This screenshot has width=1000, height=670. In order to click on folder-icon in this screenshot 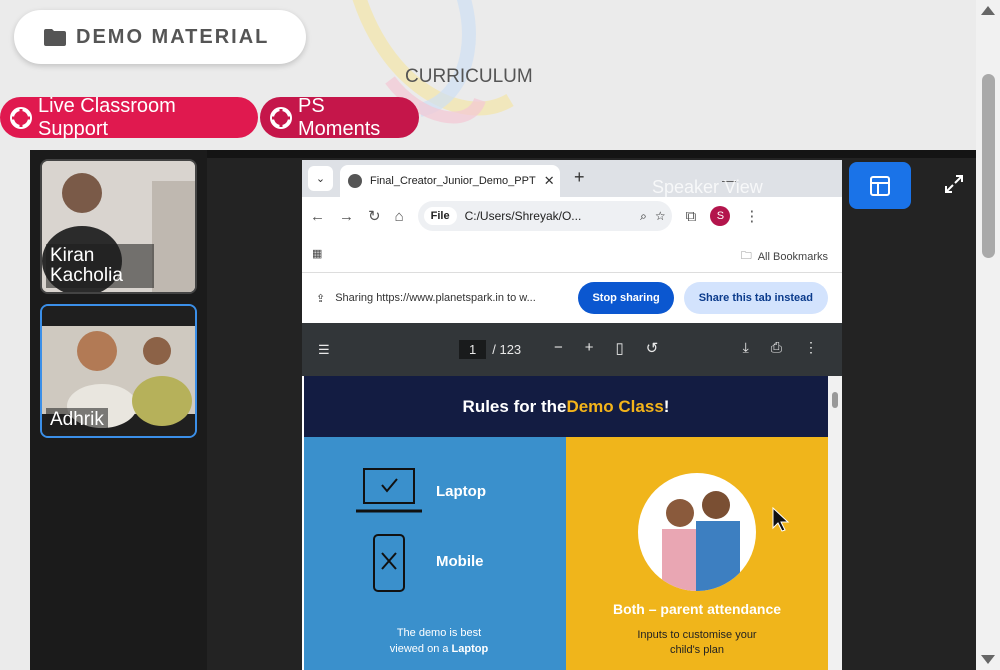, I will do `click(55, 37)`.